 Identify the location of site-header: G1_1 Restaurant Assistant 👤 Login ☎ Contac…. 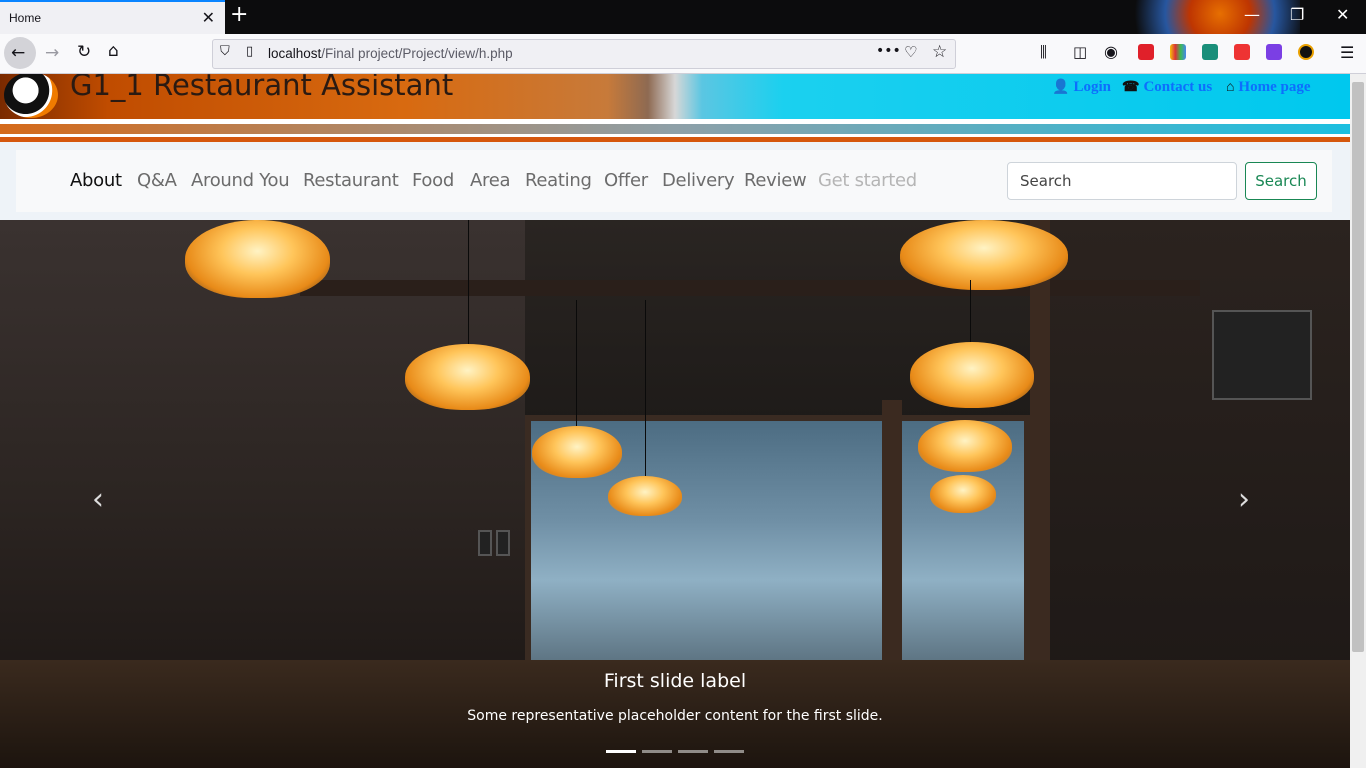
(675, 96).